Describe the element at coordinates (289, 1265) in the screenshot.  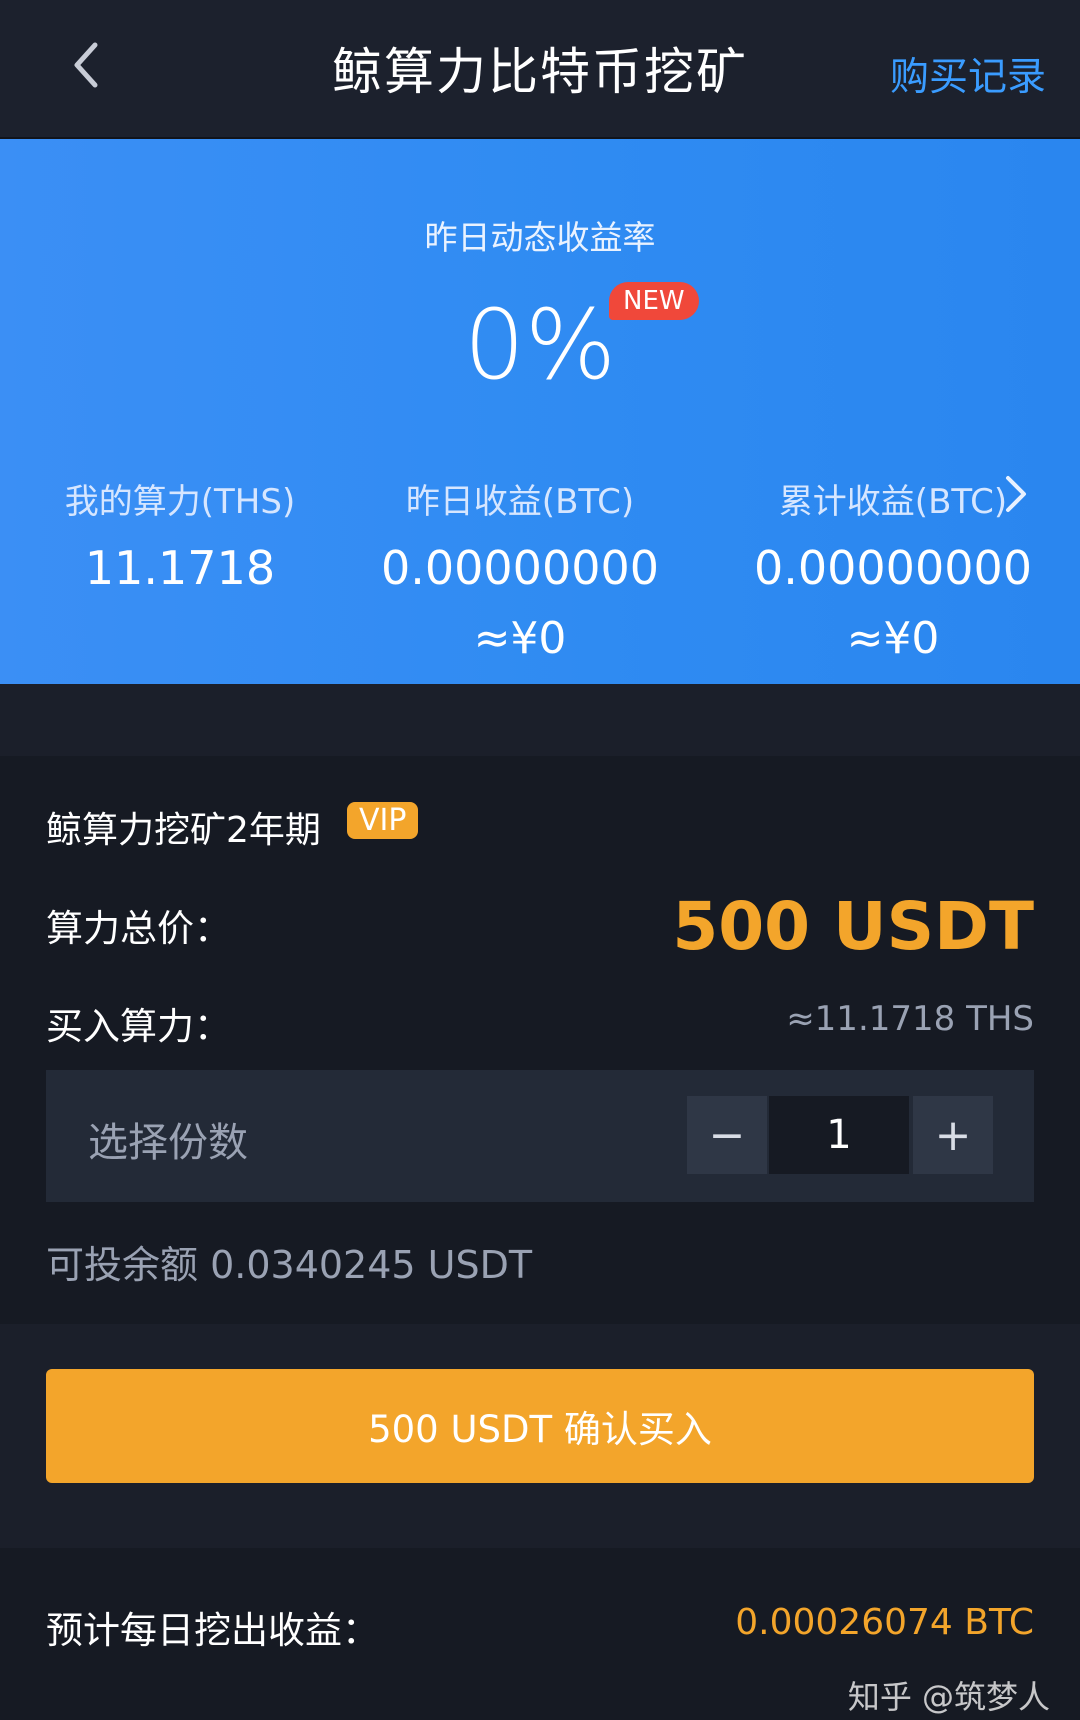
I see `available-balance: 可投余额 0.0340245 USDT` at that location.